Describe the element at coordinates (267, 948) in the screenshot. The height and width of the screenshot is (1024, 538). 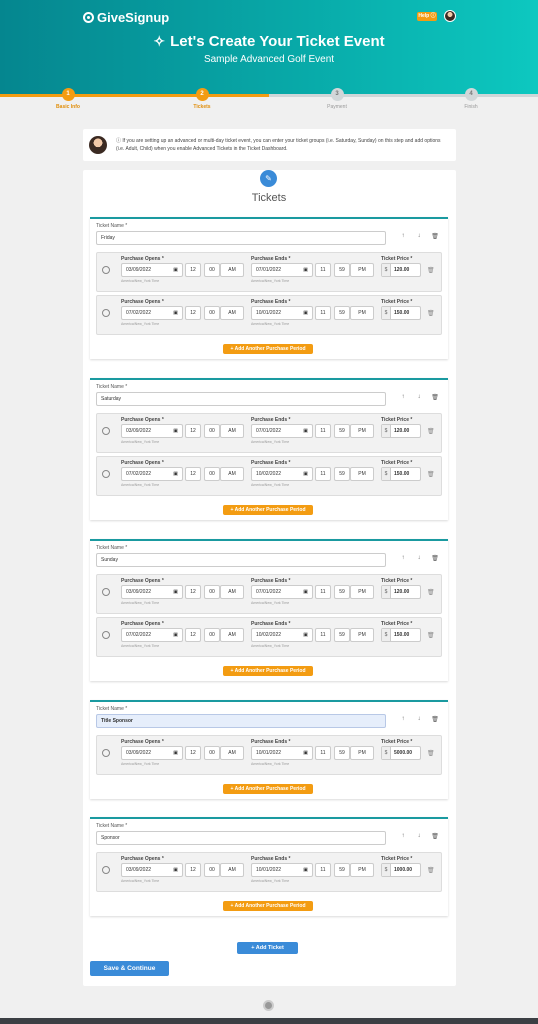
I see `add-ticket-button: + Add Ticket` at that location.